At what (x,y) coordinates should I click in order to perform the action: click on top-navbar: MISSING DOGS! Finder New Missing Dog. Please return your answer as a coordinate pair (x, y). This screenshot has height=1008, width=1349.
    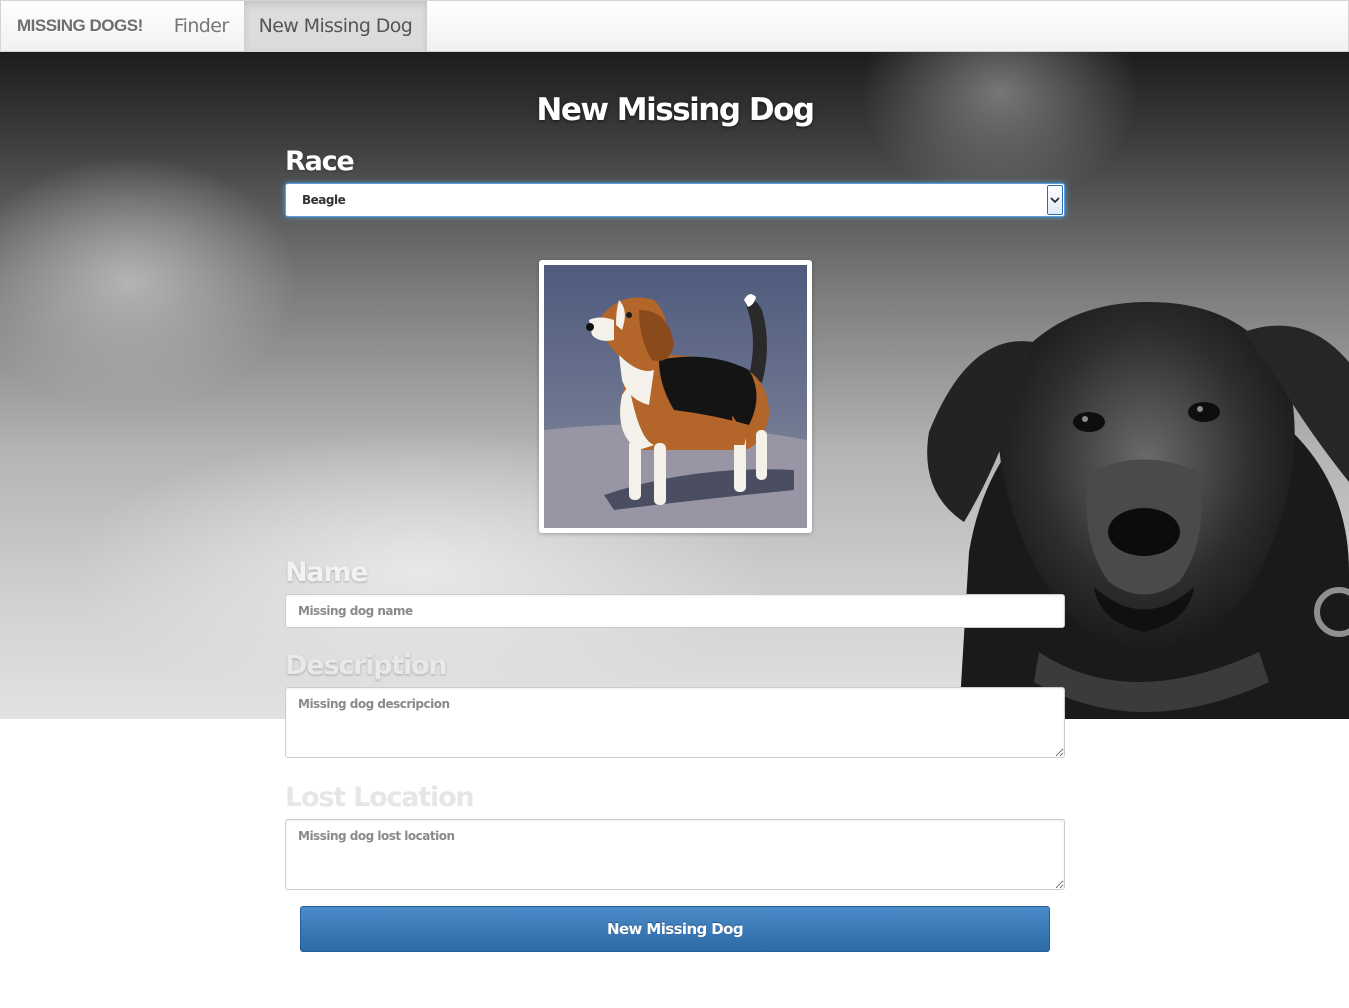
    Looking at the image, I should click on (674, 26).